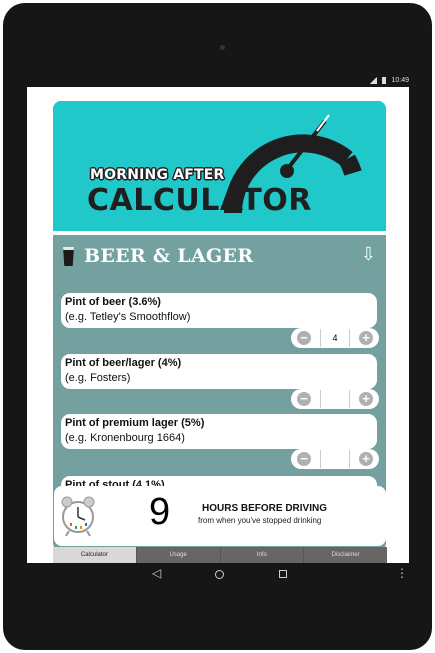  I want to click on system-nav-bar: ◁ ⋮, so click(218, 575).